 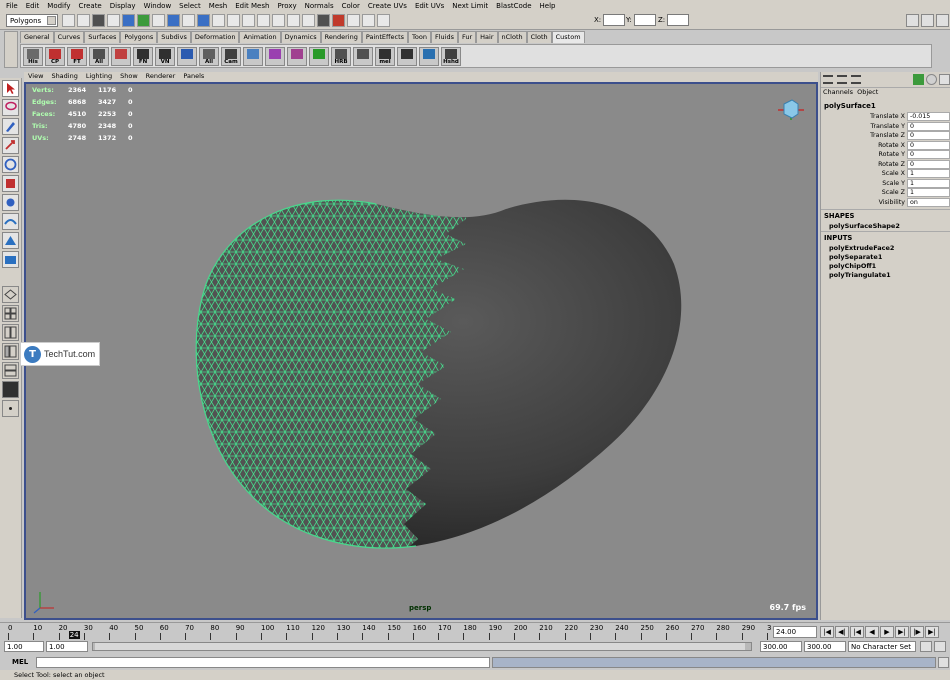 What do you see at coordinates (10, 370) in the screenshot?
I see `graph-layout-icon` at bounding box center [10, 370].